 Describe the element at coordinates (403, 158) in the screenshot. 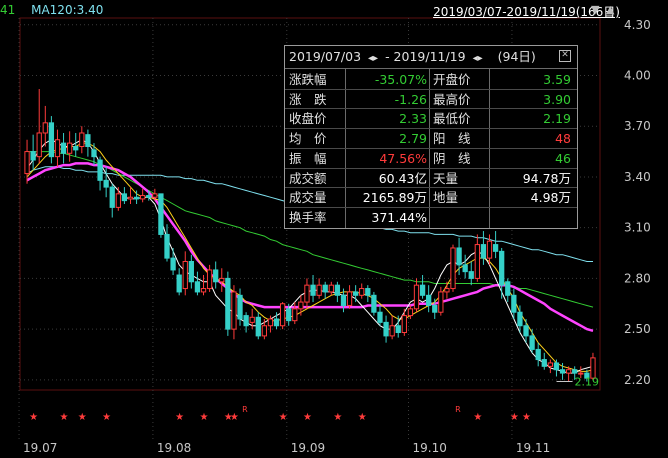

I see `stat-value: 47.56%` at that location.